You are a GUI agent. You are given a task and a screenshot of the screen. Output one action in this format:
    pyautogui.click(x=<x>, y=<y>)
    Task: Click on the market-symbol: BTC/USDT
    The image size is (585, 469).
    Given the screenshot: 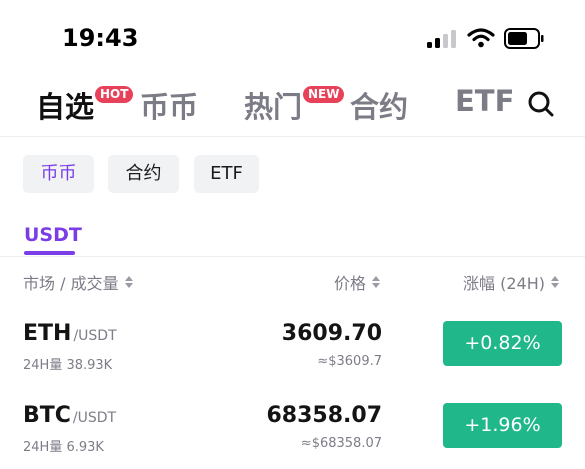 What is the action you would take?
    pyautogui.click(x=69, y=415)
    